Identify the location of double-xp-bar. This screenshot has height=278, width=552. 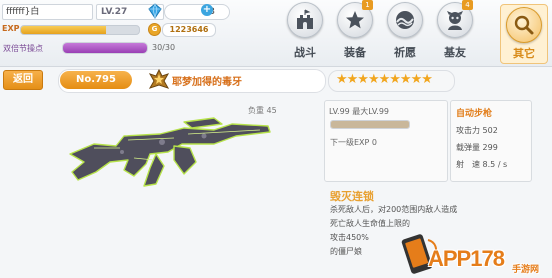
(105, 48).